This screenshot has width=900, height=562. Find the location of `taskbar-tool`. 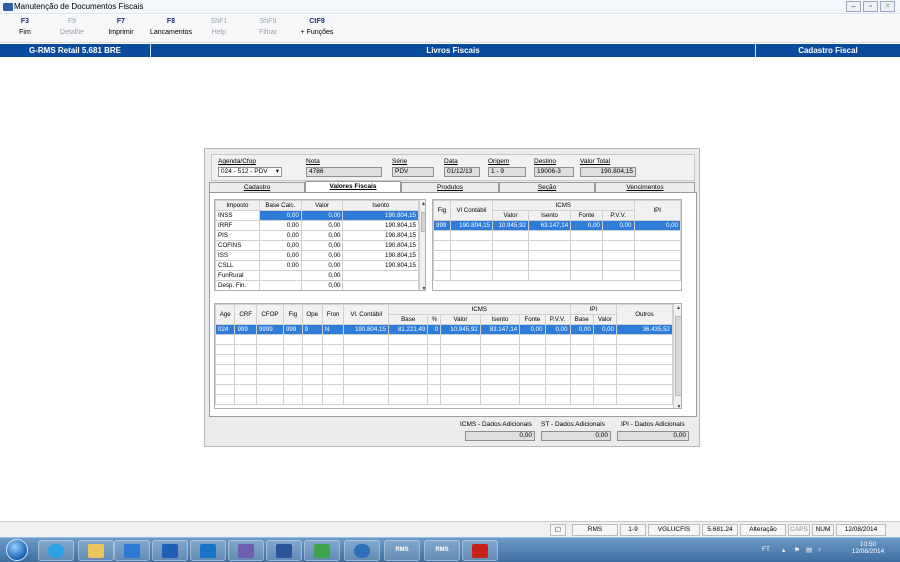

taskbar-tool is located at coordinates (322, 550).